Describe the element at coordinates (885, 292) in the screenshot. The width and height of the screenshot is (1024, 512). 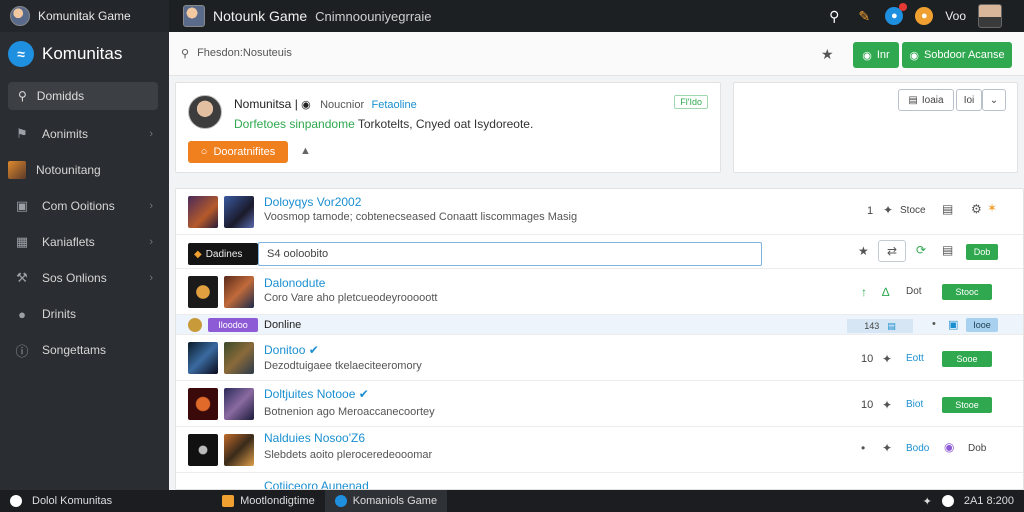
I see `chart-icon: ∆` at that location.